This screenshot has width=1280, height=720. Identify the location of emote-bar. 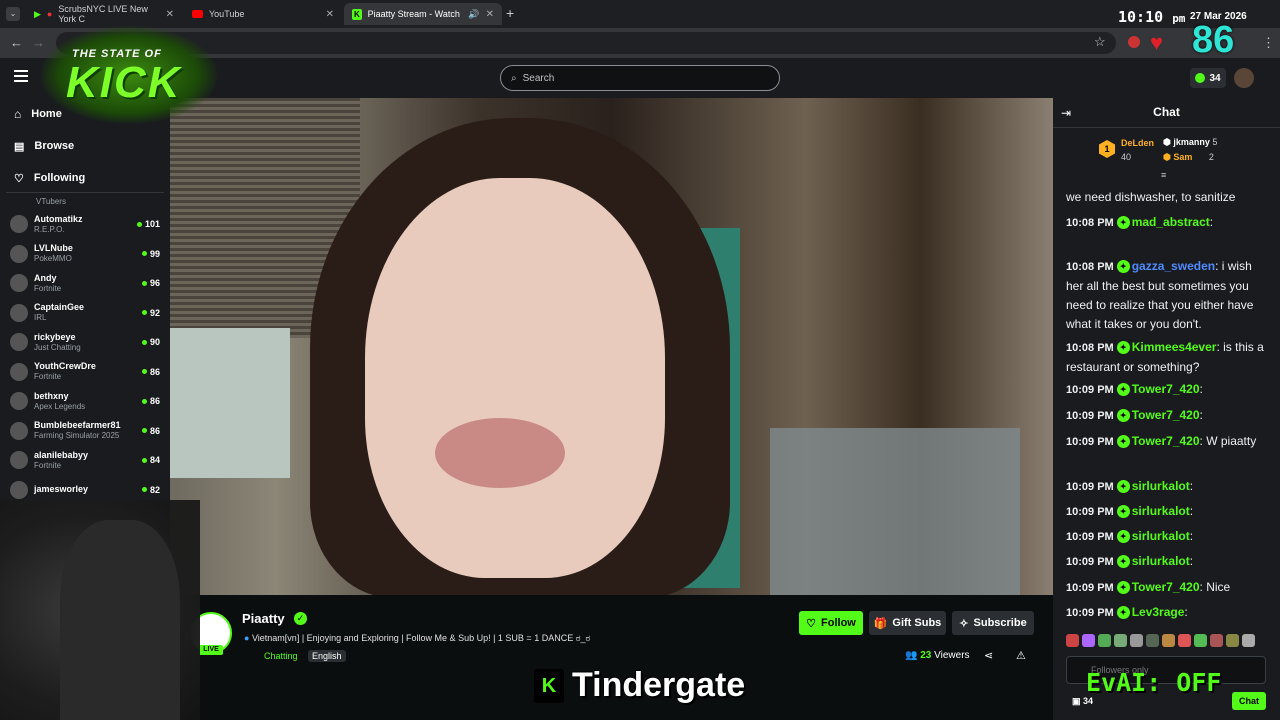
(1166, 641).